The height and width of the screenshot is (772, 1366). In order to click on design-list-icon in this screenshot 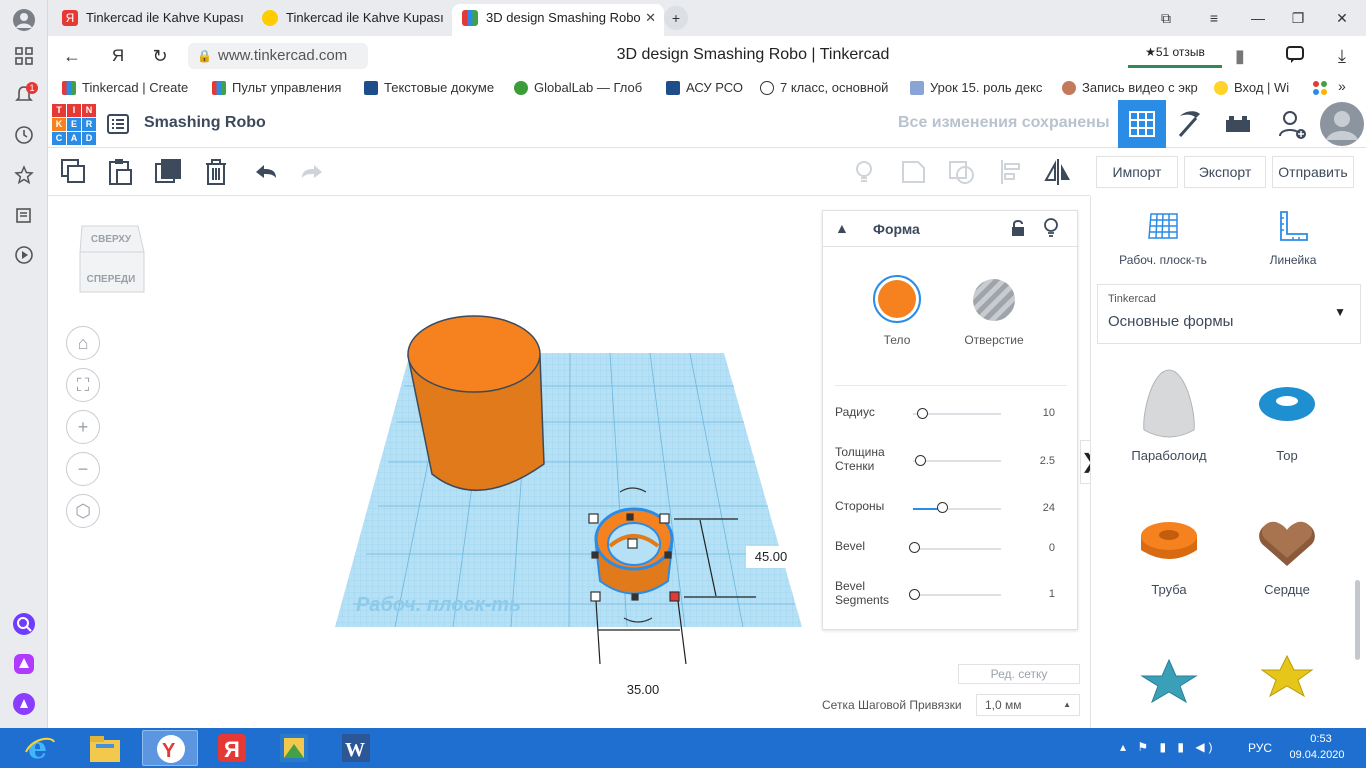, I will do `click(118, 124)`.